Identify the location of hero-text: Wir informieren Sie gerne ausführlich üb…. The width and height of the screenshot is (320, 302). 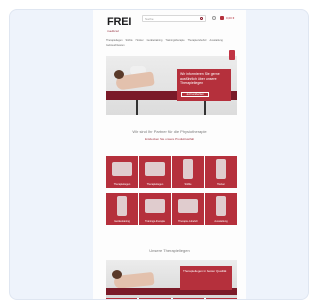
(200, 78).